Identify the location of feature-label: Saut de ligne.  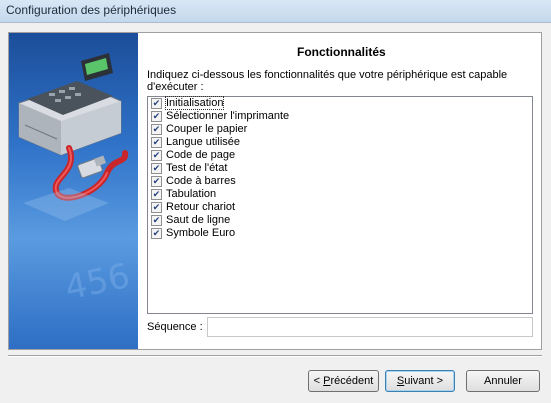
(198, 220).